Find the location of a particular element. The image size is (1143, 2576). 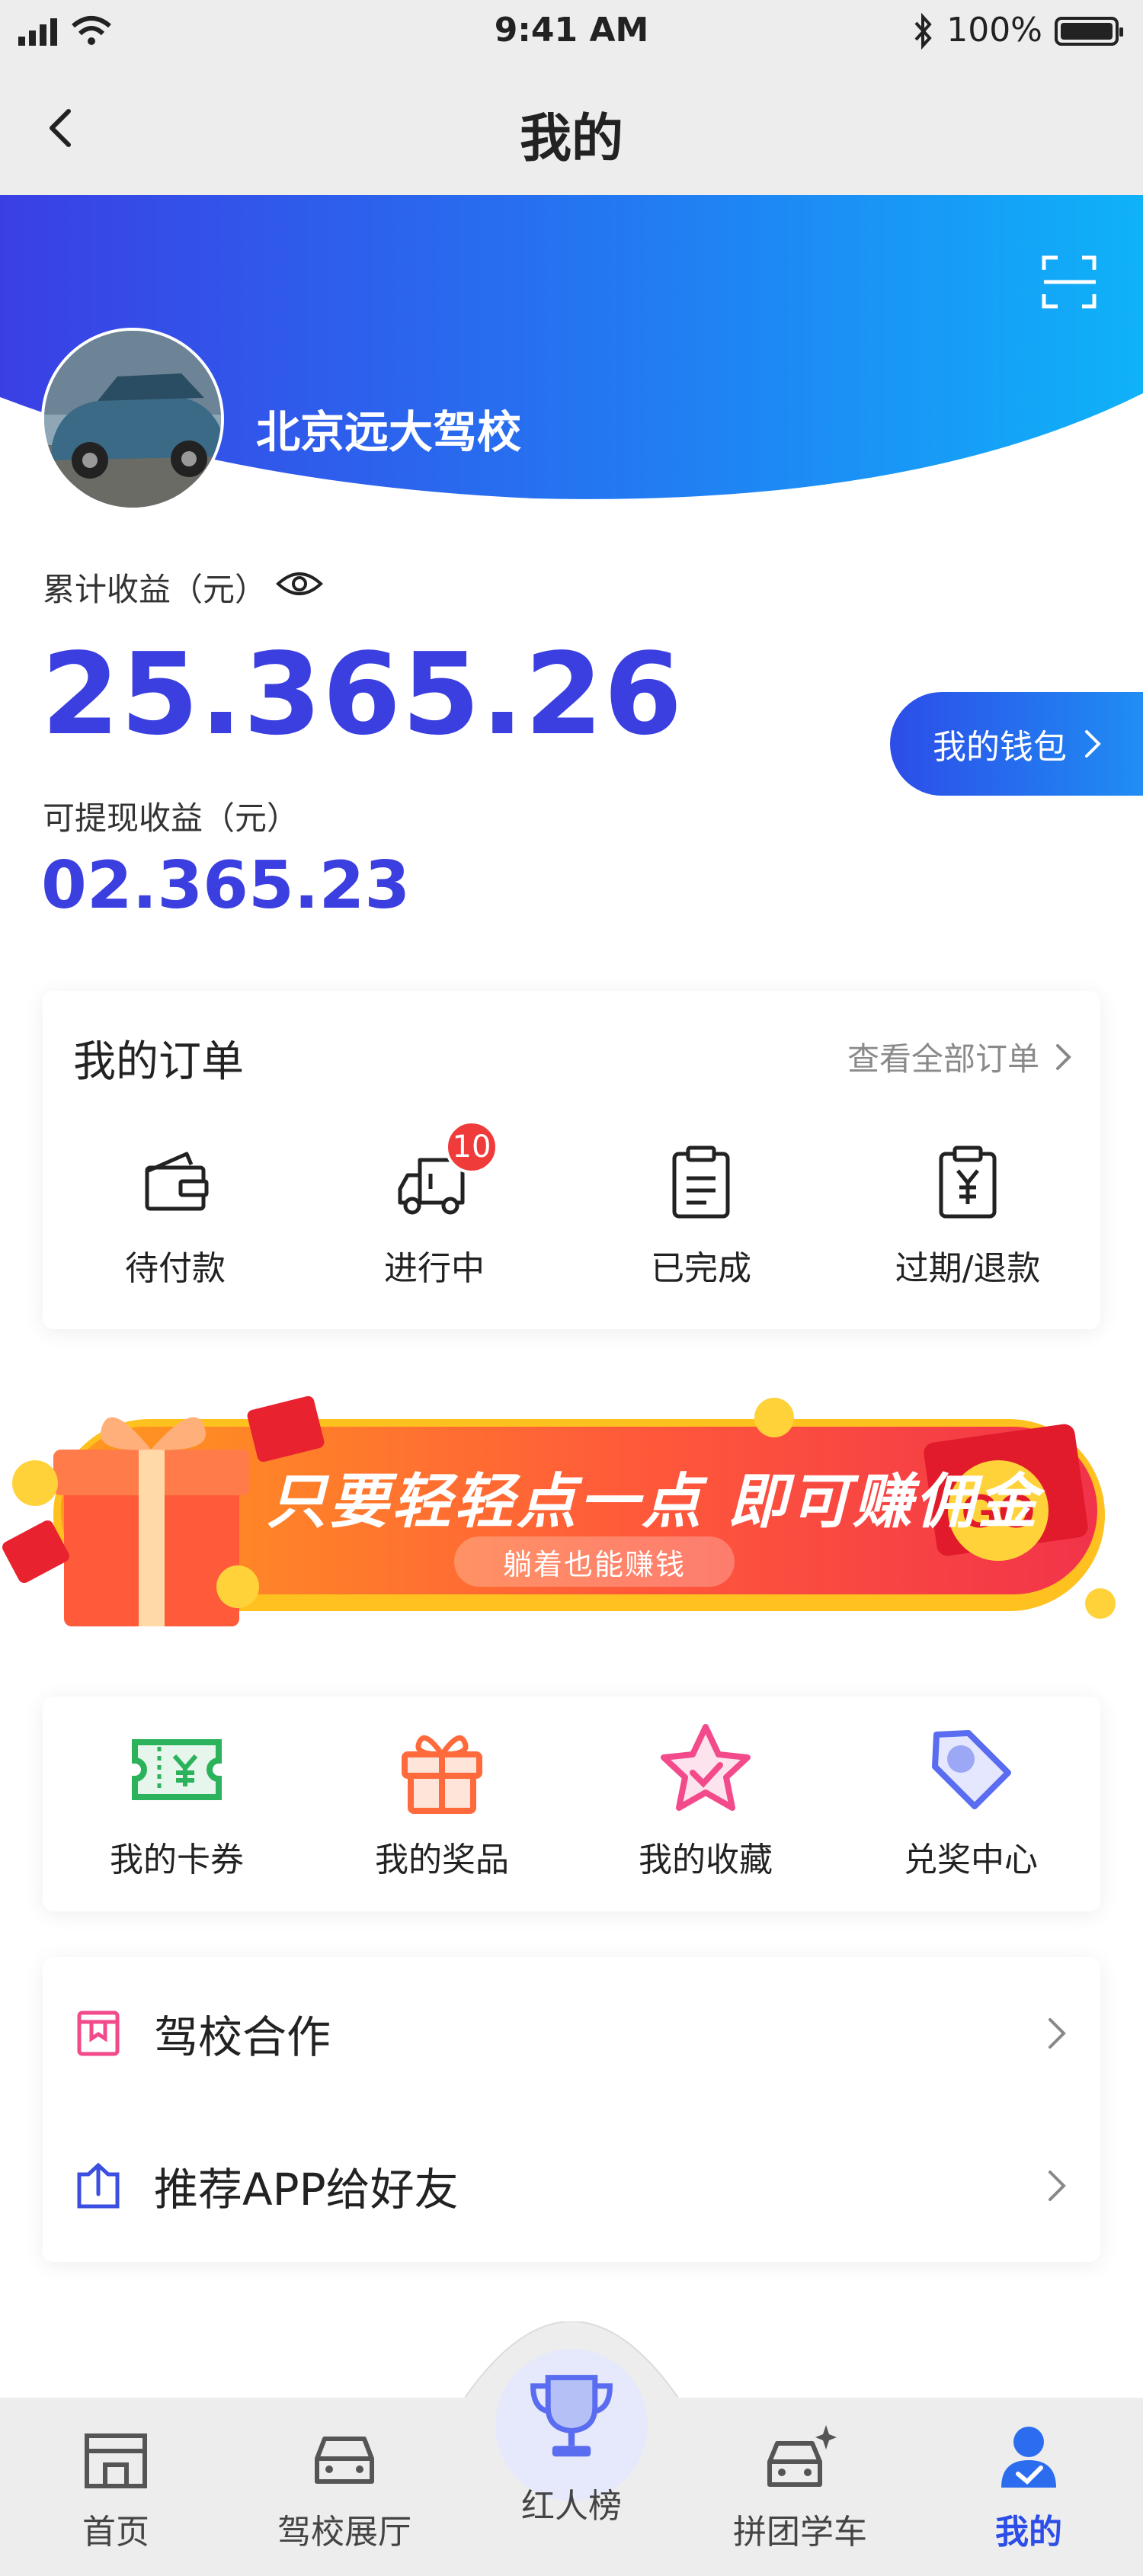

my-coupons: 我的卡券 is located at coordinates (176, 1800).